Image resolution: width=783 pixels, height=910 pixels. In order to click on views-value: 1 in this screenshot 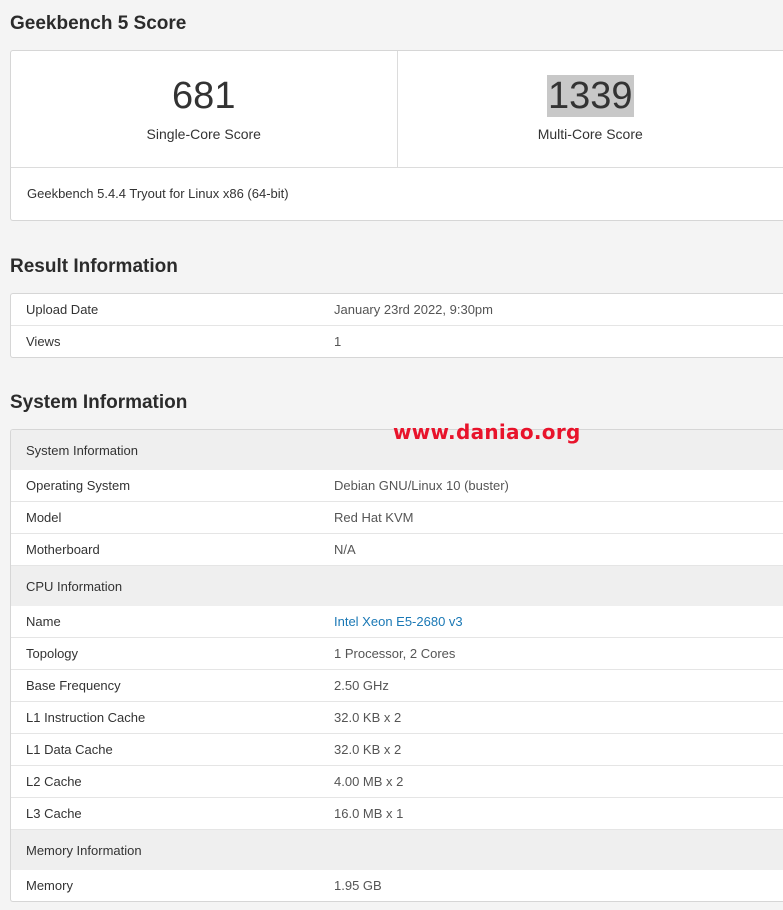, I will do `click(338, 341)`.